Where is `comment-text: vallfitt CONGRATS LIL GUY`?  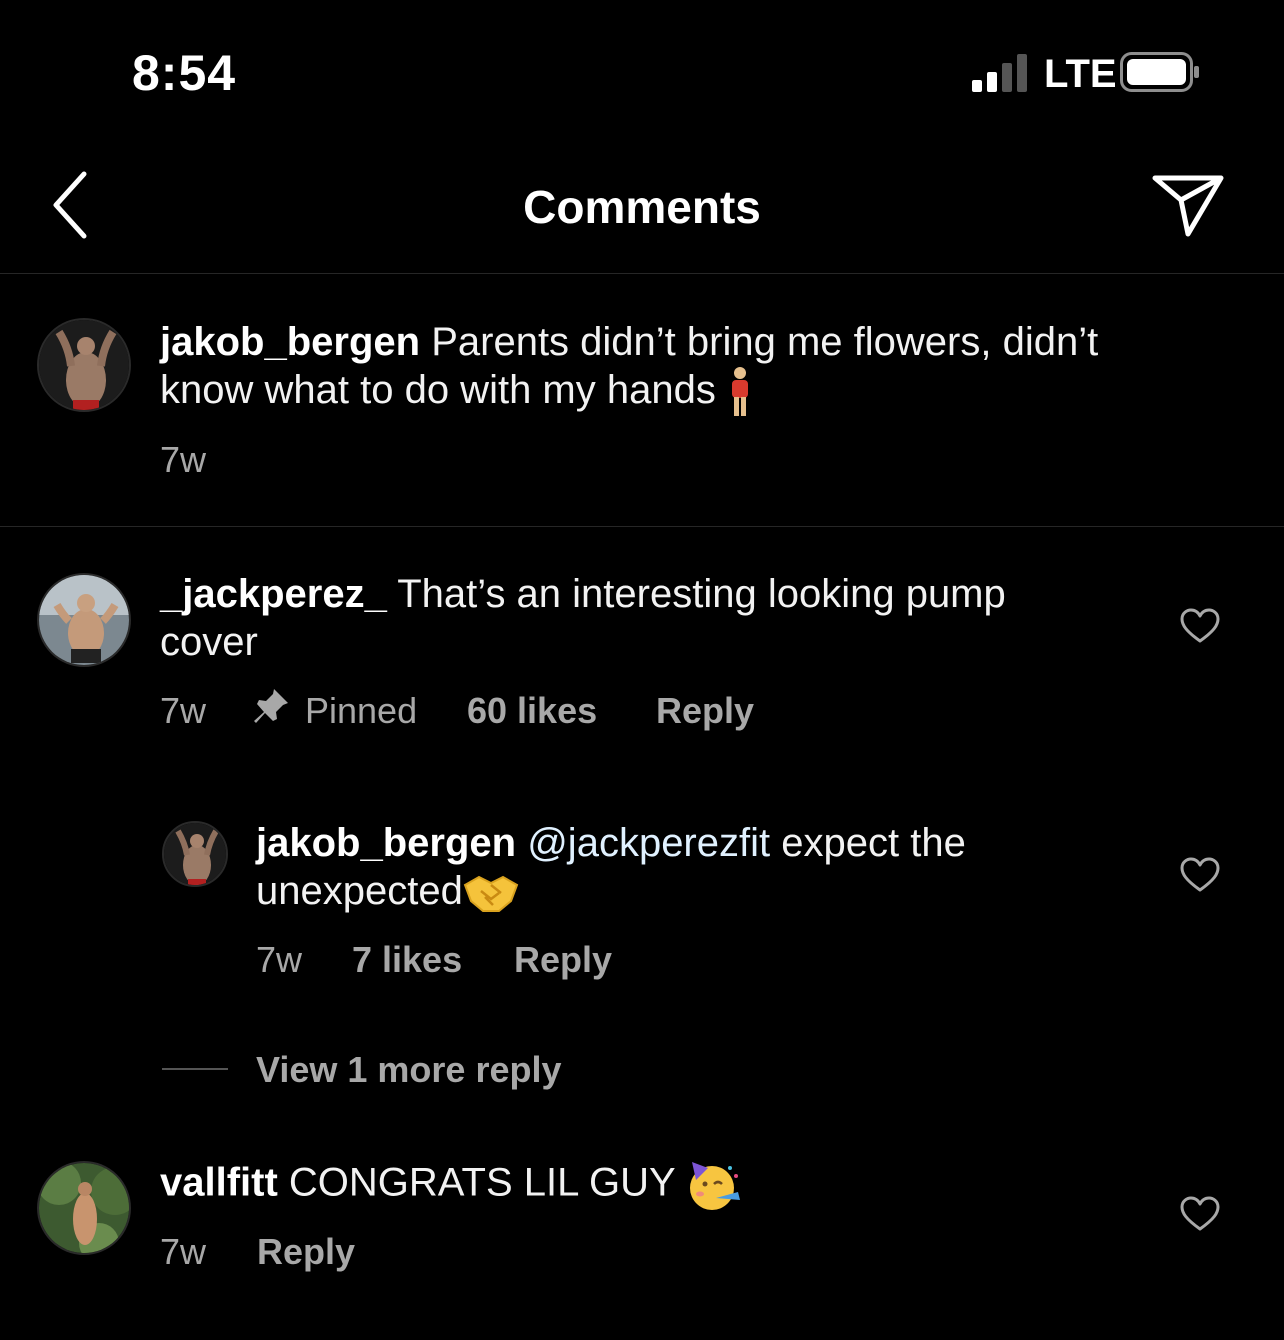
comment-text: vallfitt CONGRATS LIL GUY is located at coordinates (650, 1185).